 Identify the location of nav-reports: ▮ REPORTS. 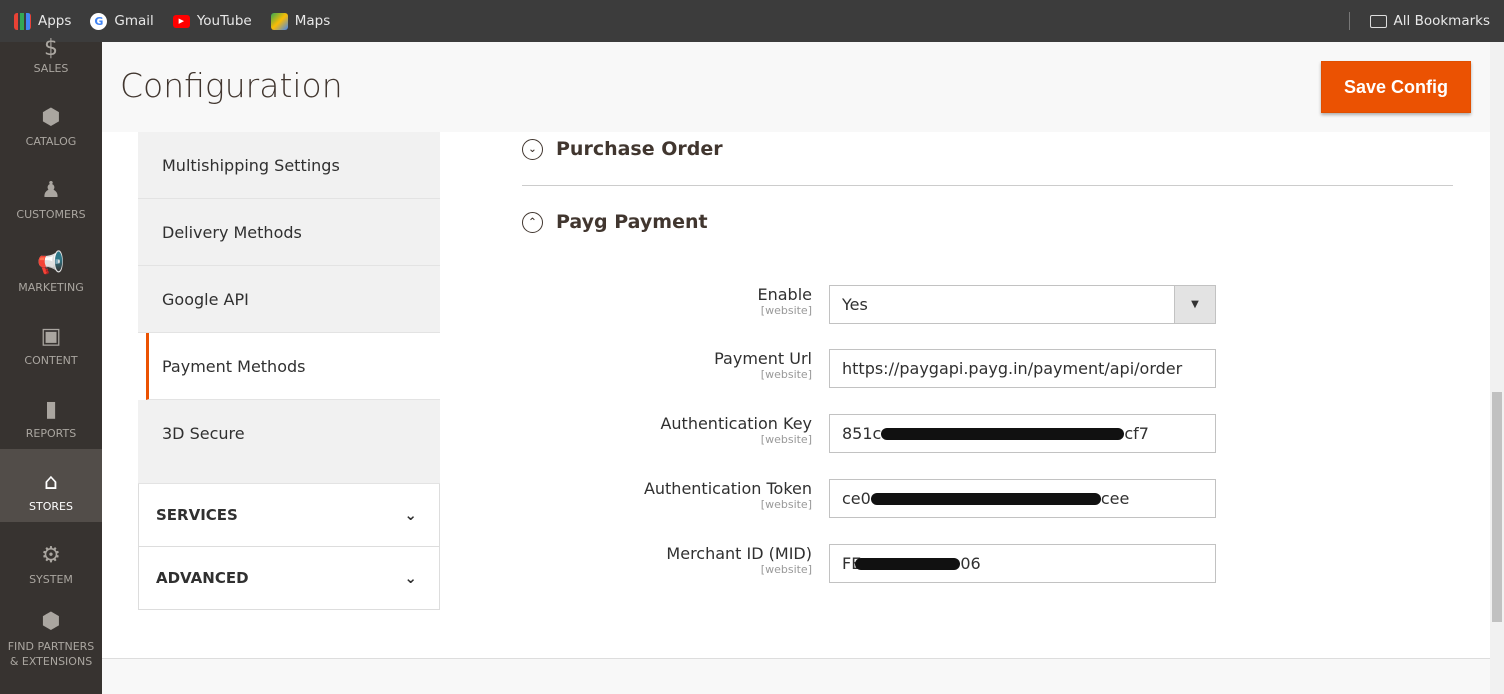
(51, 412).